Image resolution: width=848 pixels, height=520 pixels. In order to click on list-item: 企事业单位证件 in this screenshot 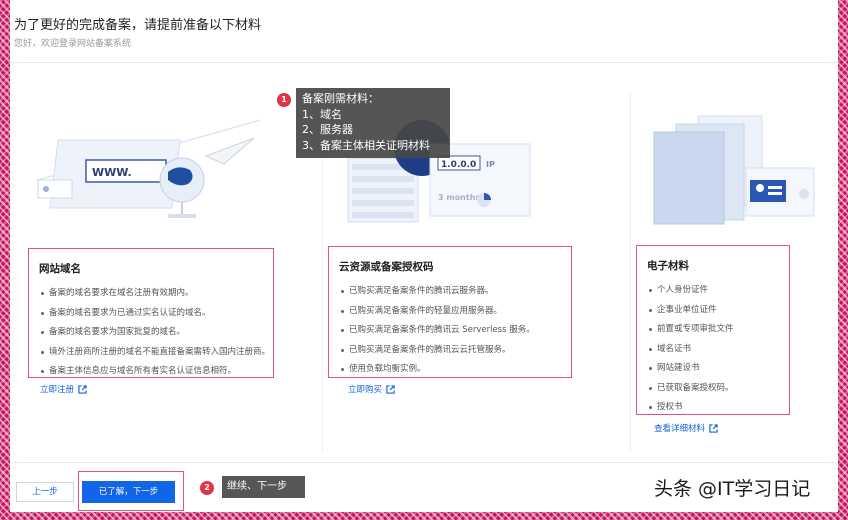, I will do `click(718, 313)`.